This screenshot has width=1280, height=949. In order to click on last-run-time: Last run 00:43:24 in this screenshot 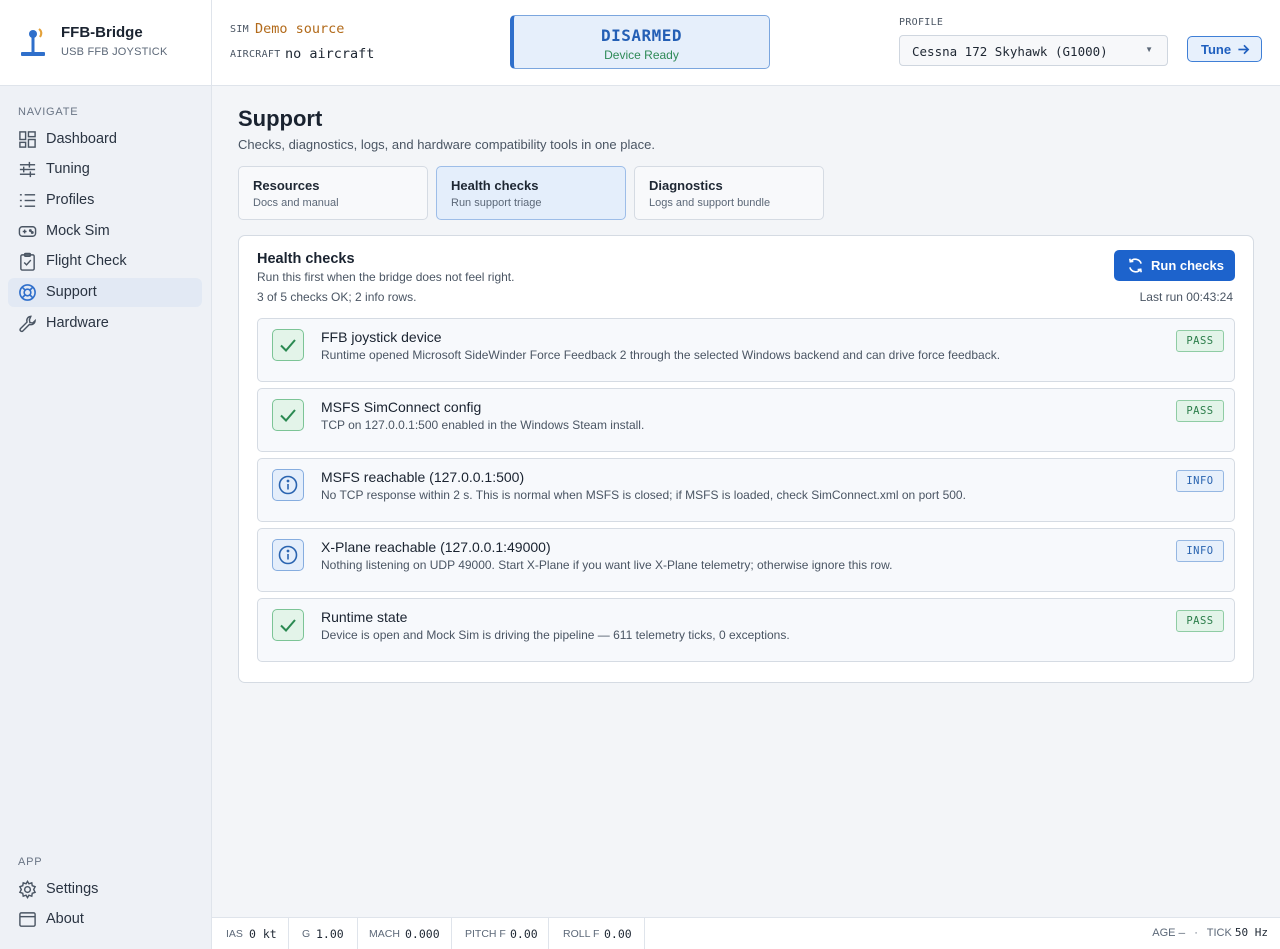, I will do `click(1186, 297)`.